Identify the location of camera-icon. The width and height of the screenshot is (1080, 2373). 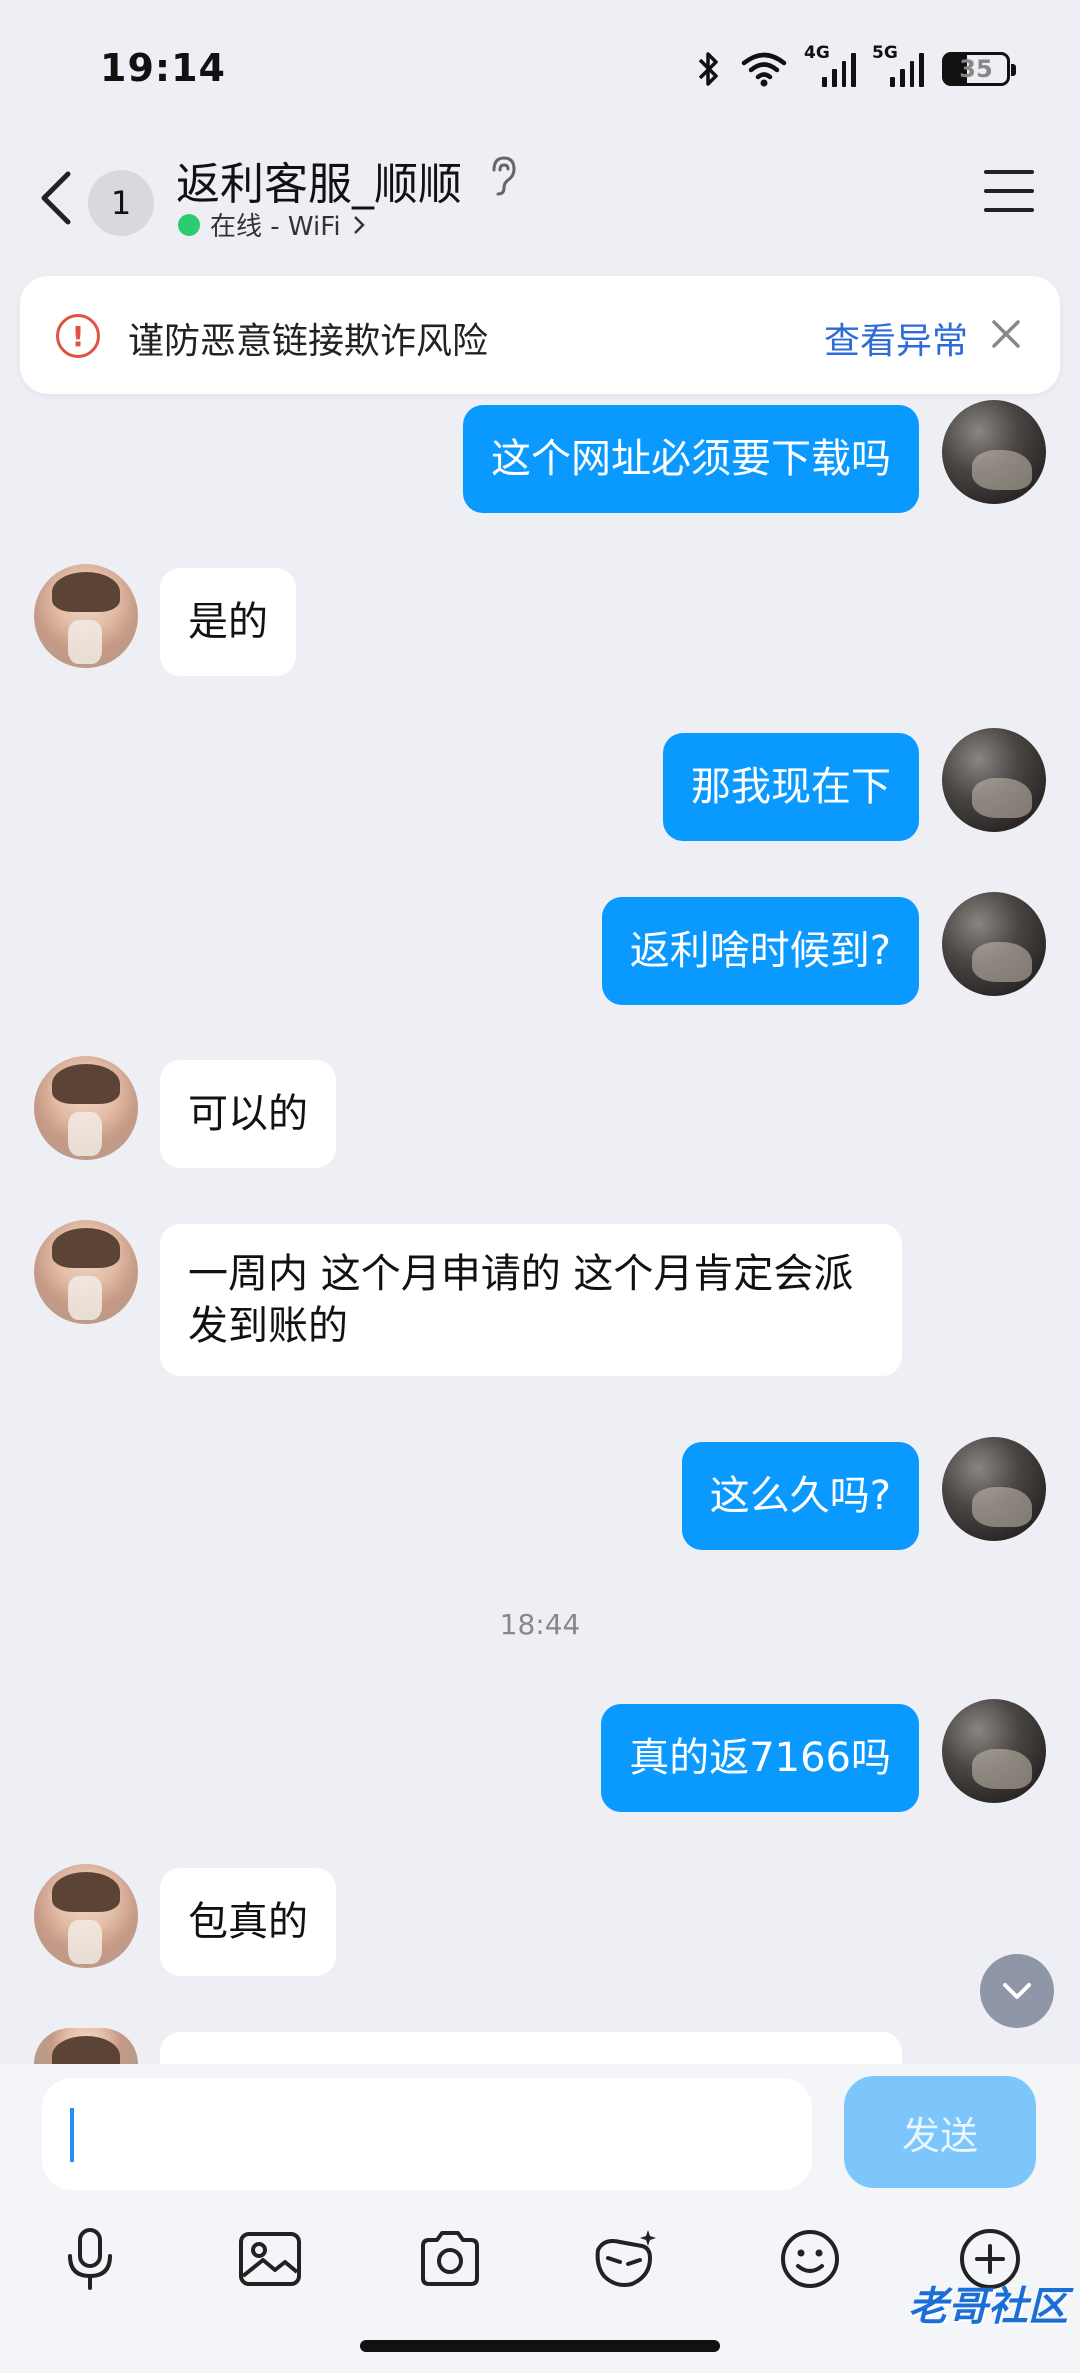
(450, 2259).